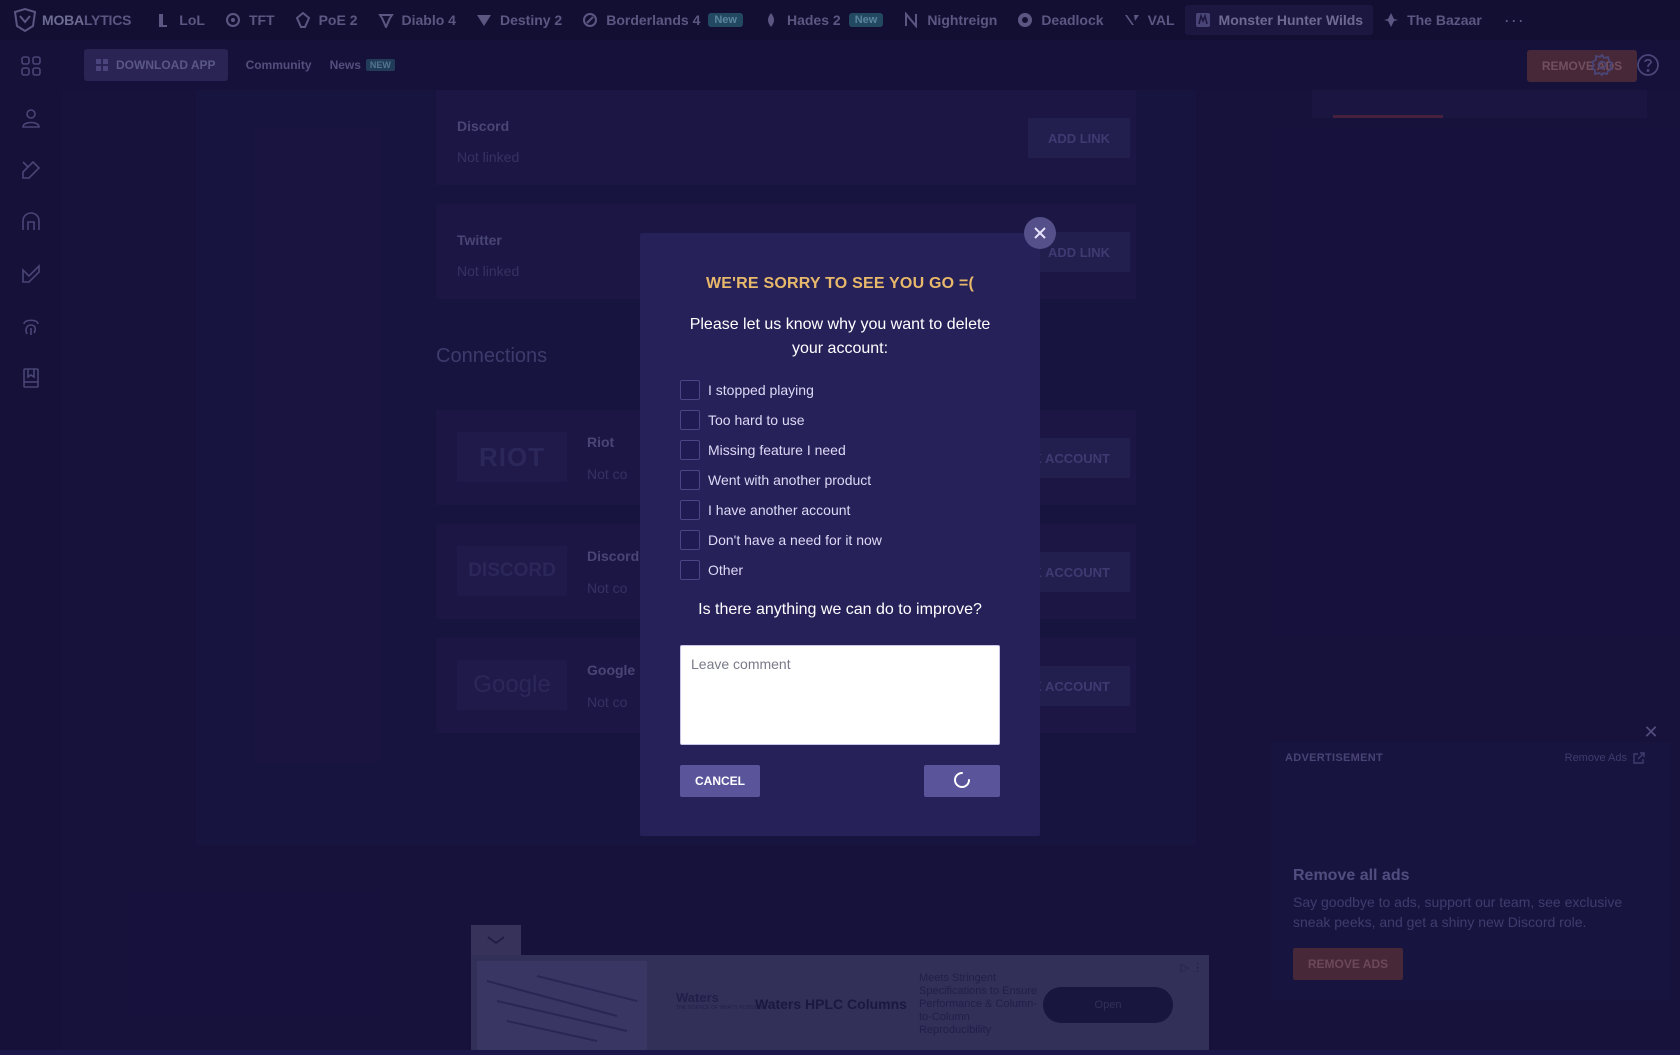 The image size is (1680, 1055). What do you see at coordinates (761, 390) in the screenshot?
I see `reason-label: I stopped playing` at bounding box center [761, 390].